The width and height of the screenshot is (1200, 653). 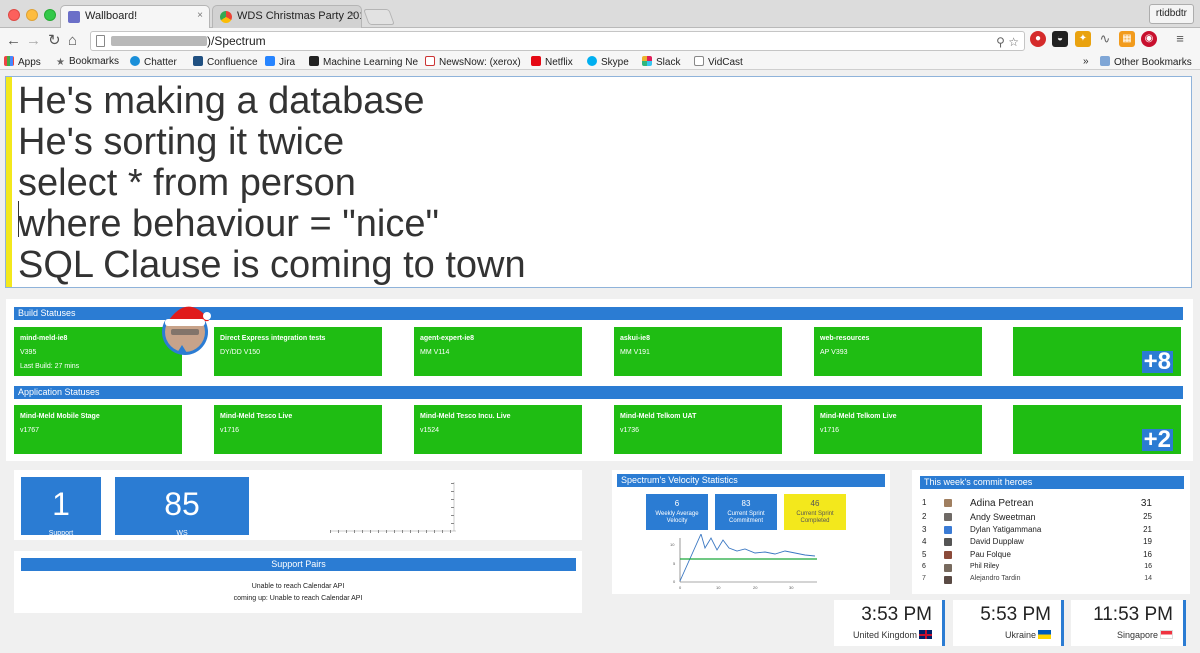 I want to click on new-tab-button, so click(x=379, y=17).